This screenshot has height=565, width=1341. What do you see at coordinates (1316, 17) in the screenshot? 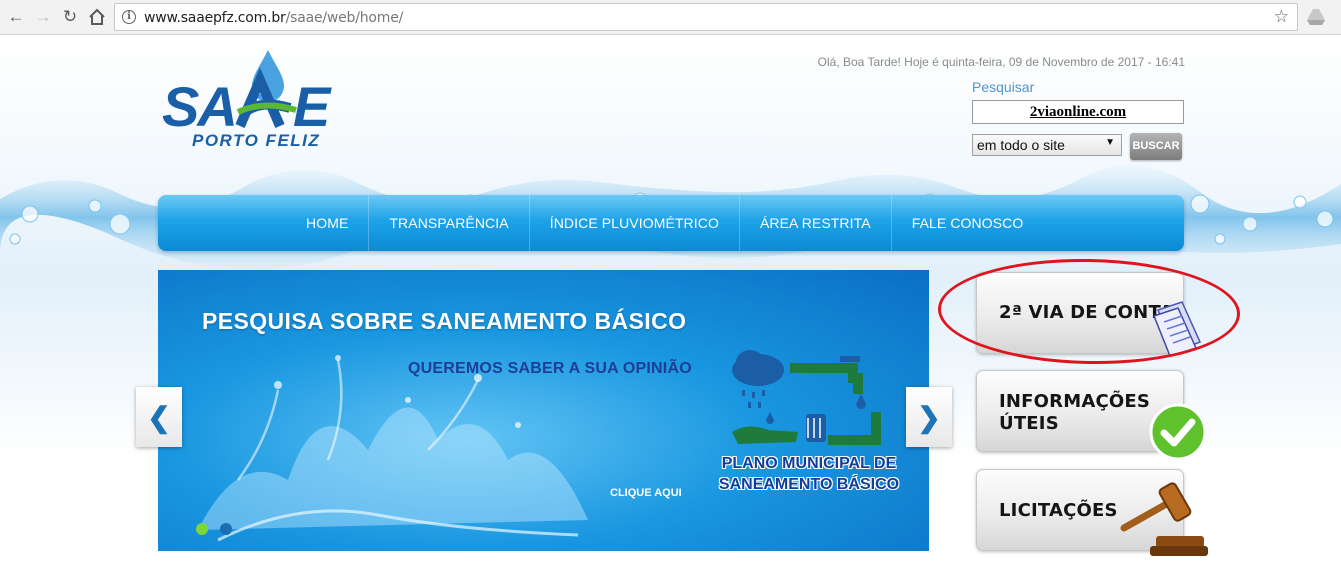
I see `drive-extension-icon` at bounding box center [1316, 17].